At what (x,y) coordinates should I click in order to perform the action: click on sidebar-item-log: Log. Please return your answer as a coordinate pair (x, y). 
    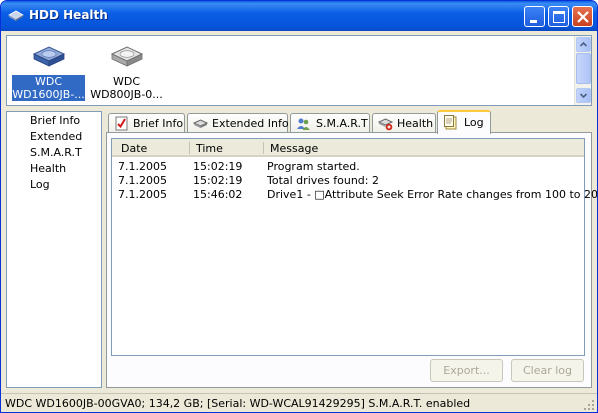
    Looking at the image, I should click on (40, 184).